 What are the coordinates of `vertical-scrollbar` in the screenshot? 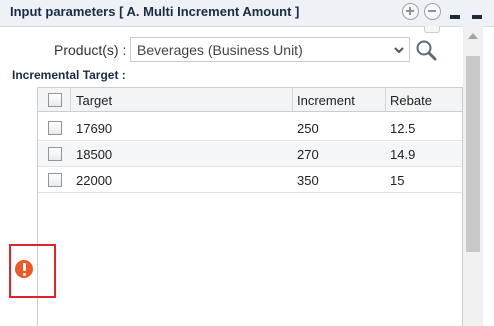 It's located at (473, 176).